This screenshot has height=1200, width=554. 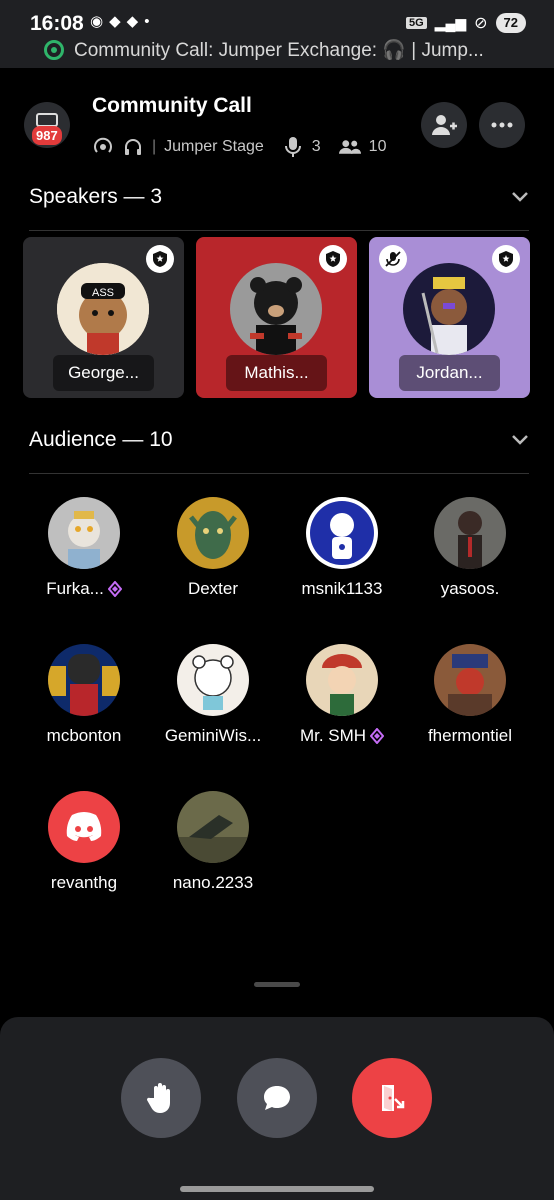 I want to click on member-name: Mr. SMH, so click(x=333, y=735).